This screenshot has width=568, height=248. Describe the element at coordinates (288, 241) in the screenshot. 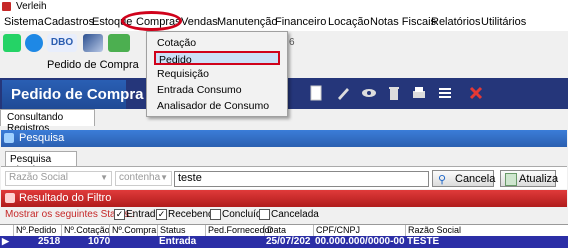

I see `cell-data: 25/07/202` at that location.